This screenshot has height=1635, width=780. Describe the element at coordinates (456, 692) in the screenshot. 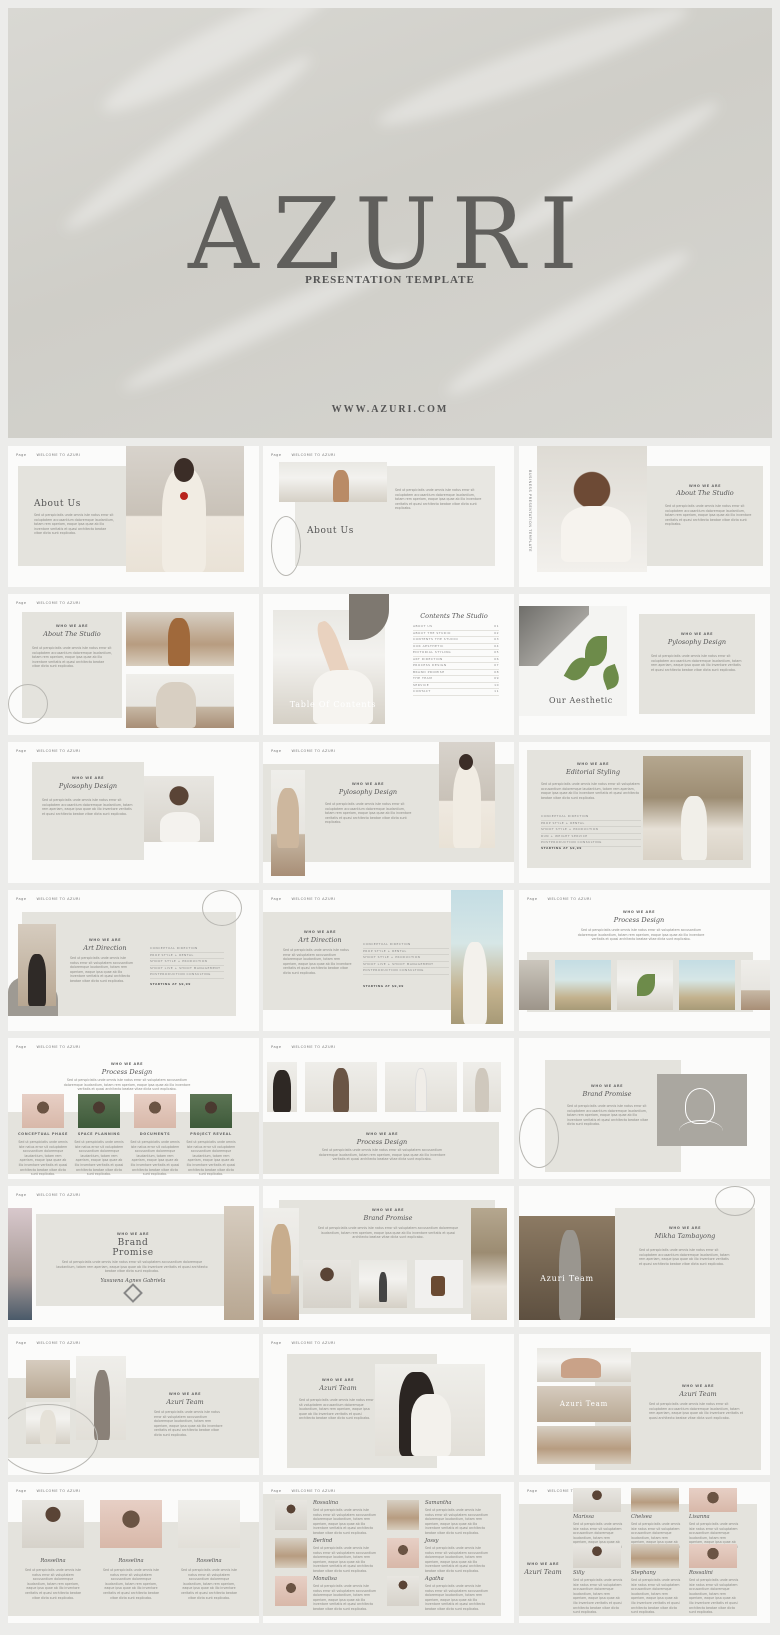

I see `contents-item: CONTACT 11` at that location.